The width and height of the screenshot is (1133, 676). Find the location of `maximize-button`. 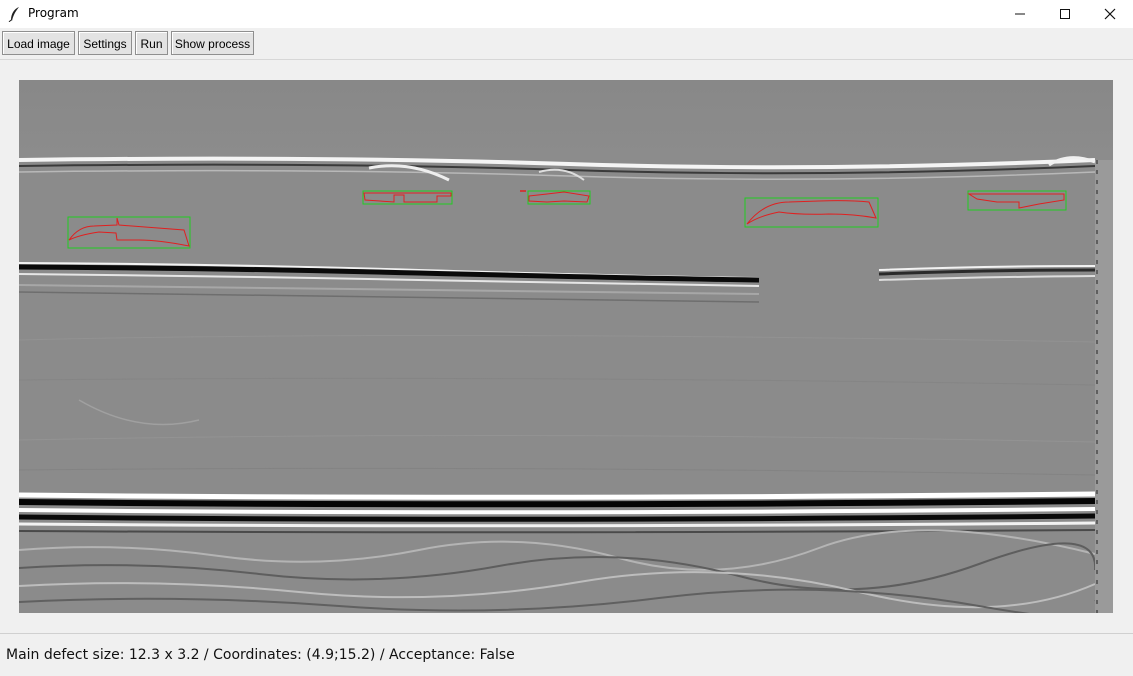

maximize-button is located at coordinates (1065, 14).